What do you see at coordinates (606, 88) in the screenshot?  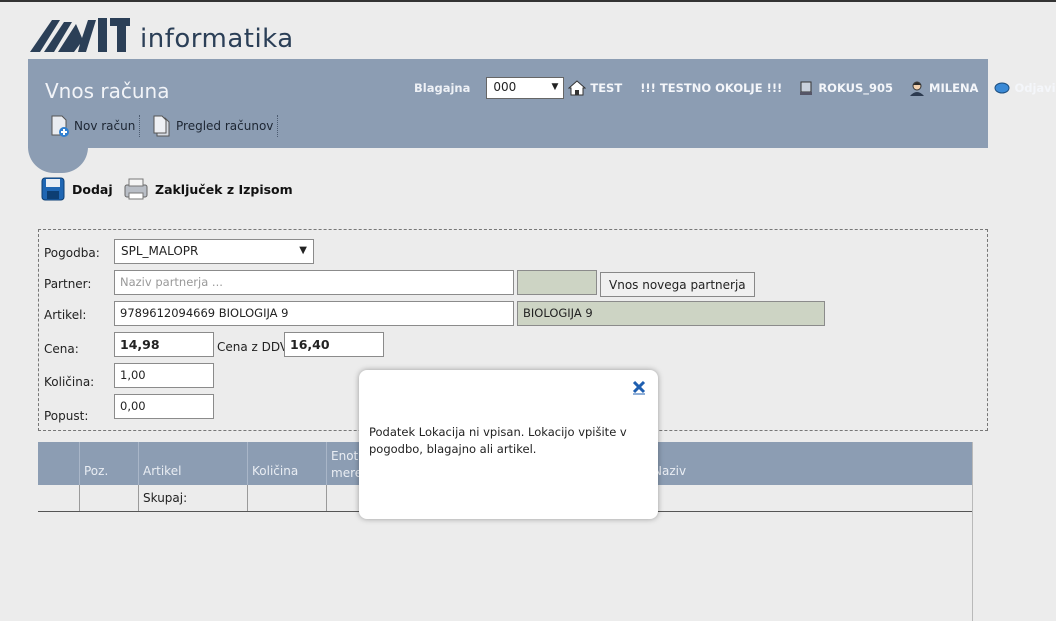 I see `home-link: TEST` at bounding box center [606, 88].